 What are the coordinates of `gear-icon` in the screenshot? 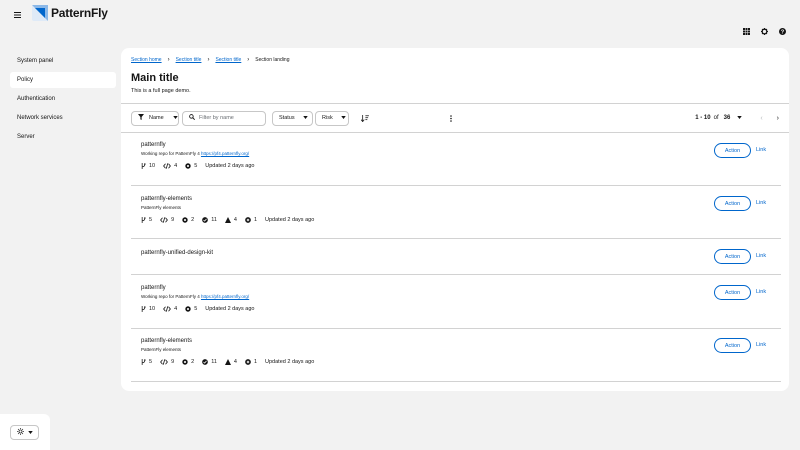 It's located at (764, 31).